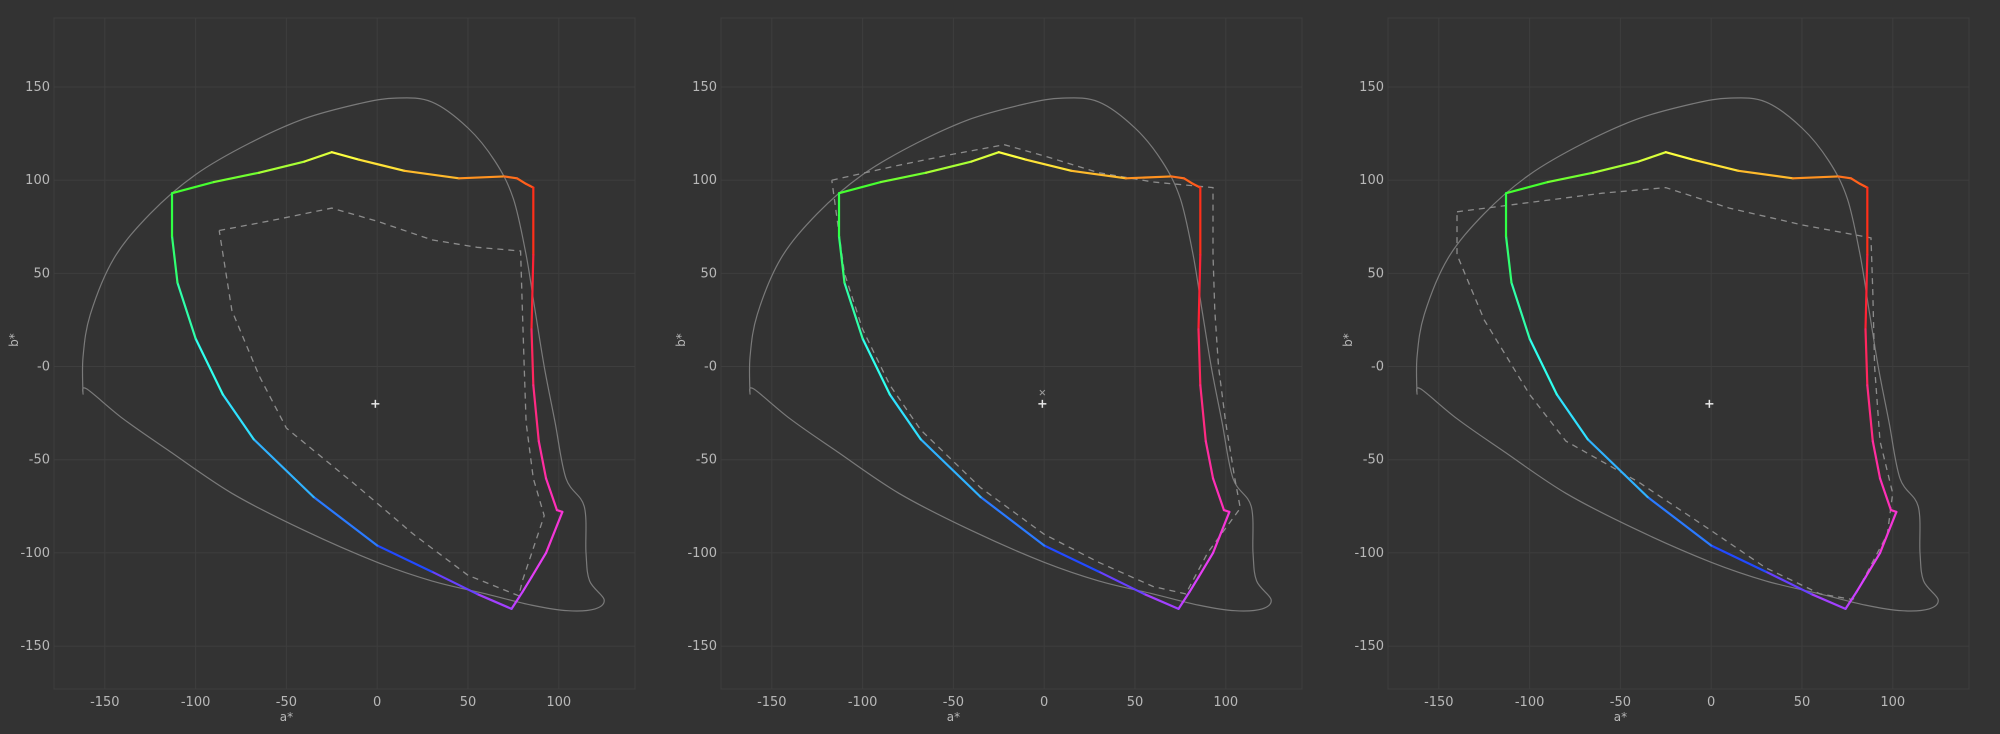 The height and width of the screenshot is (734, 2000). Describe the element at coordinates (35, 646) in the screenshot. I see `y-tick-label: -150` at that location.